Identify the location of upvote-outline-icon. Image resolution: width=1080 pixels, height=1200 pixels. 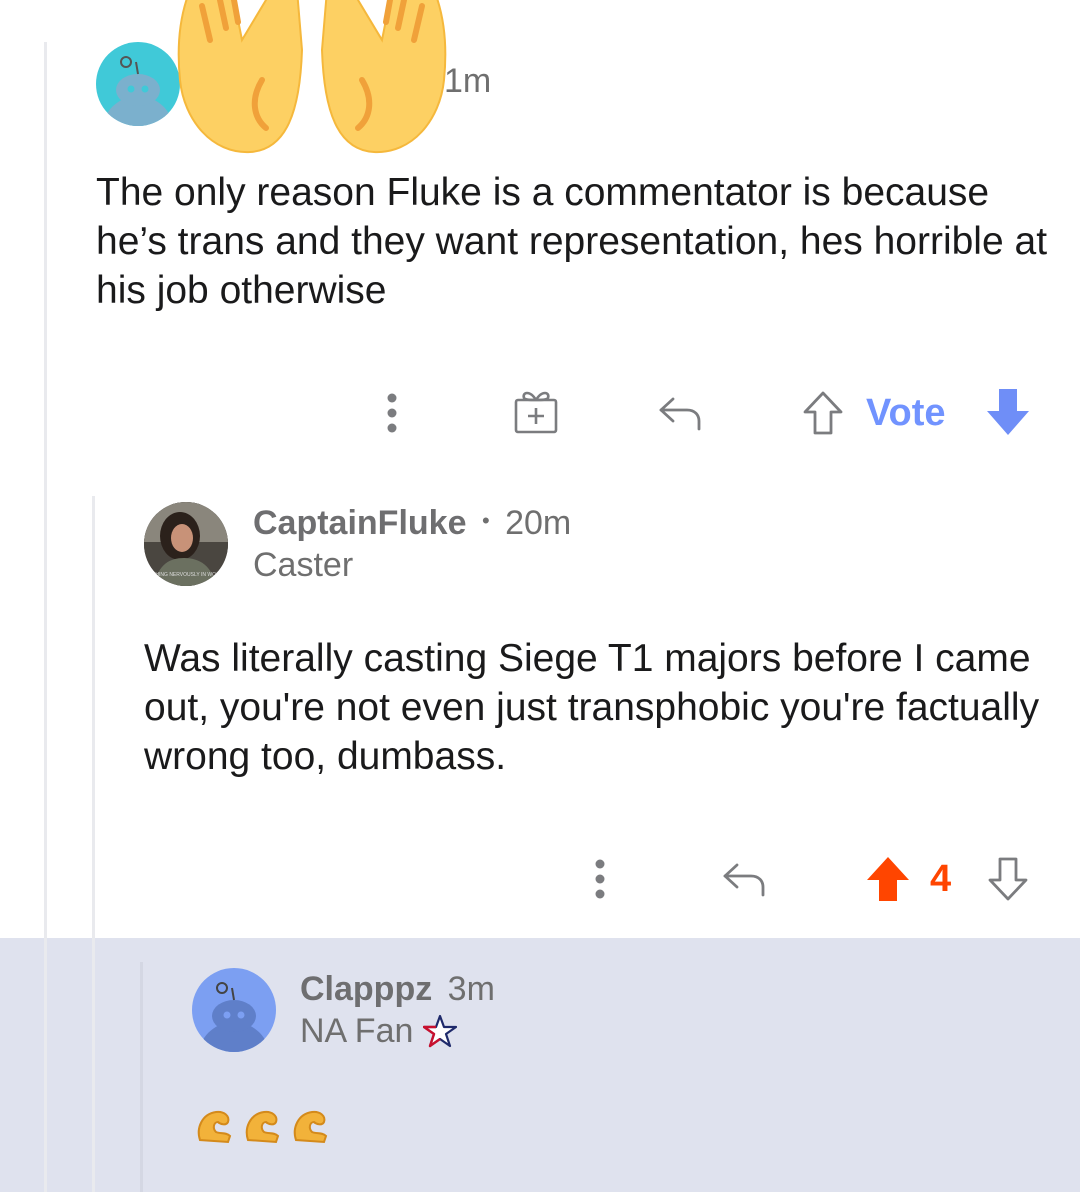
(823, 413).